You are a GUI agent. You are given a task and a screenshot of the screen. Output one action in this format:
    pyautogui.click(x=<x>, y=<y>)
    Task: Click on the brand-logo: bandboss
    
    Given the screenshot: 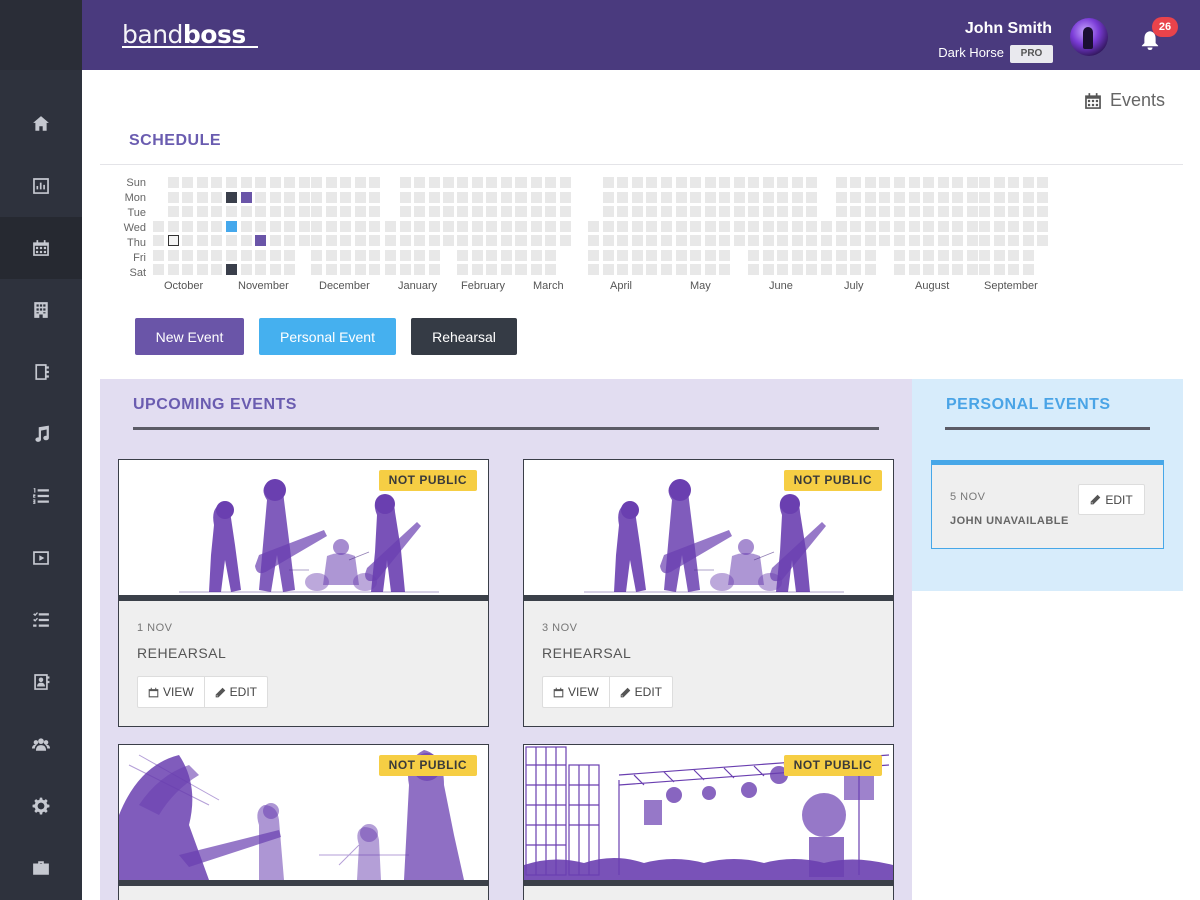 What is the action you would take?
    pyautogui.click(x=190, y=34)
    